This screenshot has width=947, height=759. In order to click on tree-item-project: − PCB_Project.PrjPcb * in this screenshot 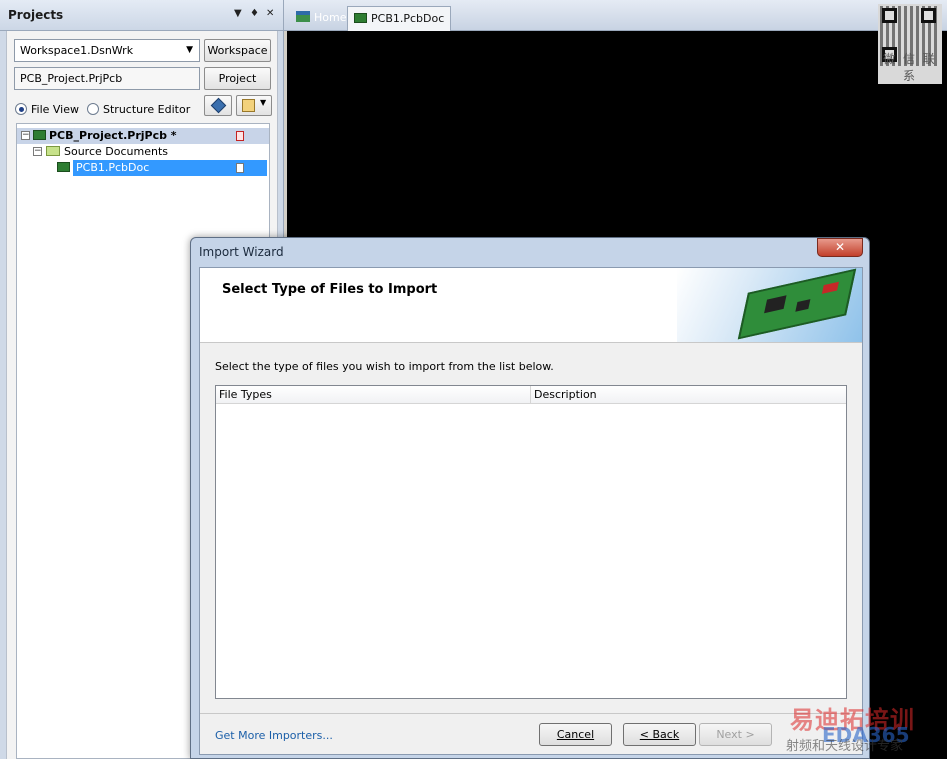, I will do `click(143, 136)`.